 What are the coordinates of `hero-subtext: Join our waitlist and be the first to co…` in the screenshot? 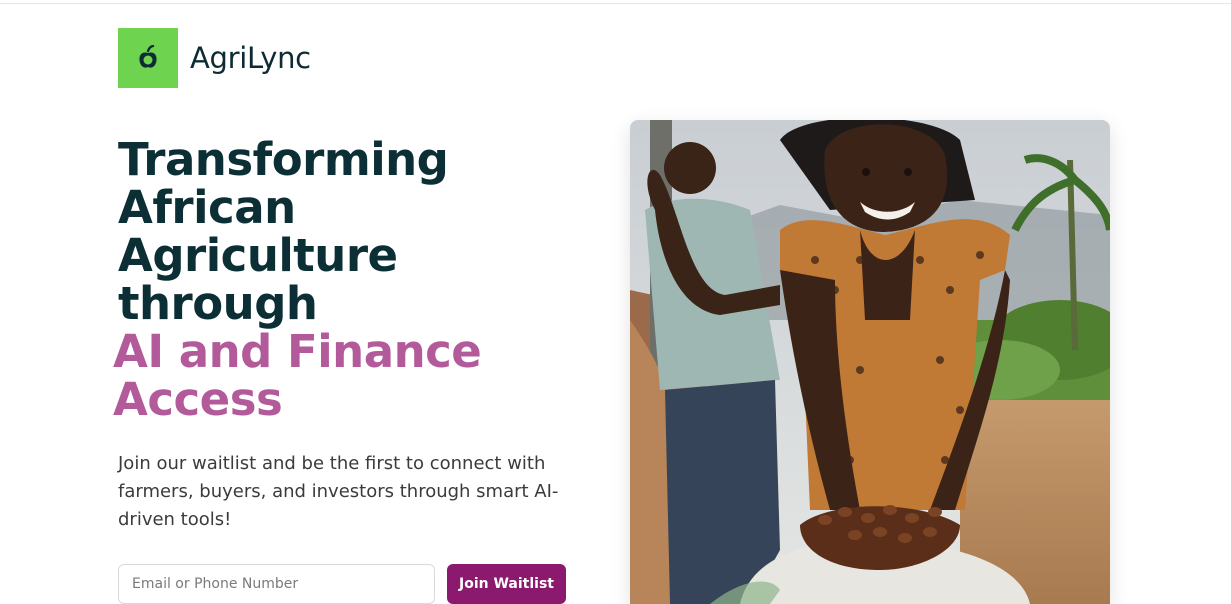 It's located at (338, 491).